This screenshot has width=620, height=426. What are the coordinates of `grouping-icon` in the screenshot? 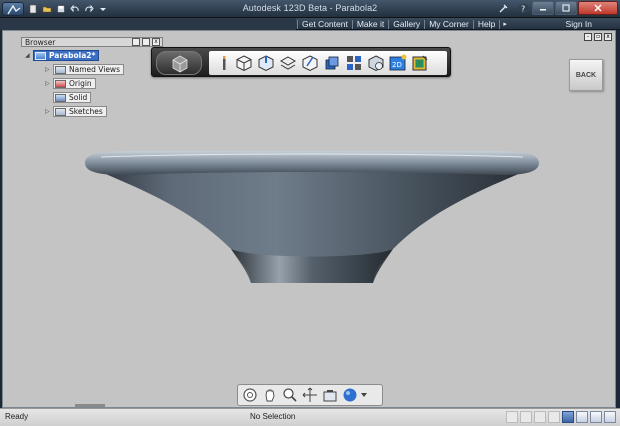 It's located at (354, 63).